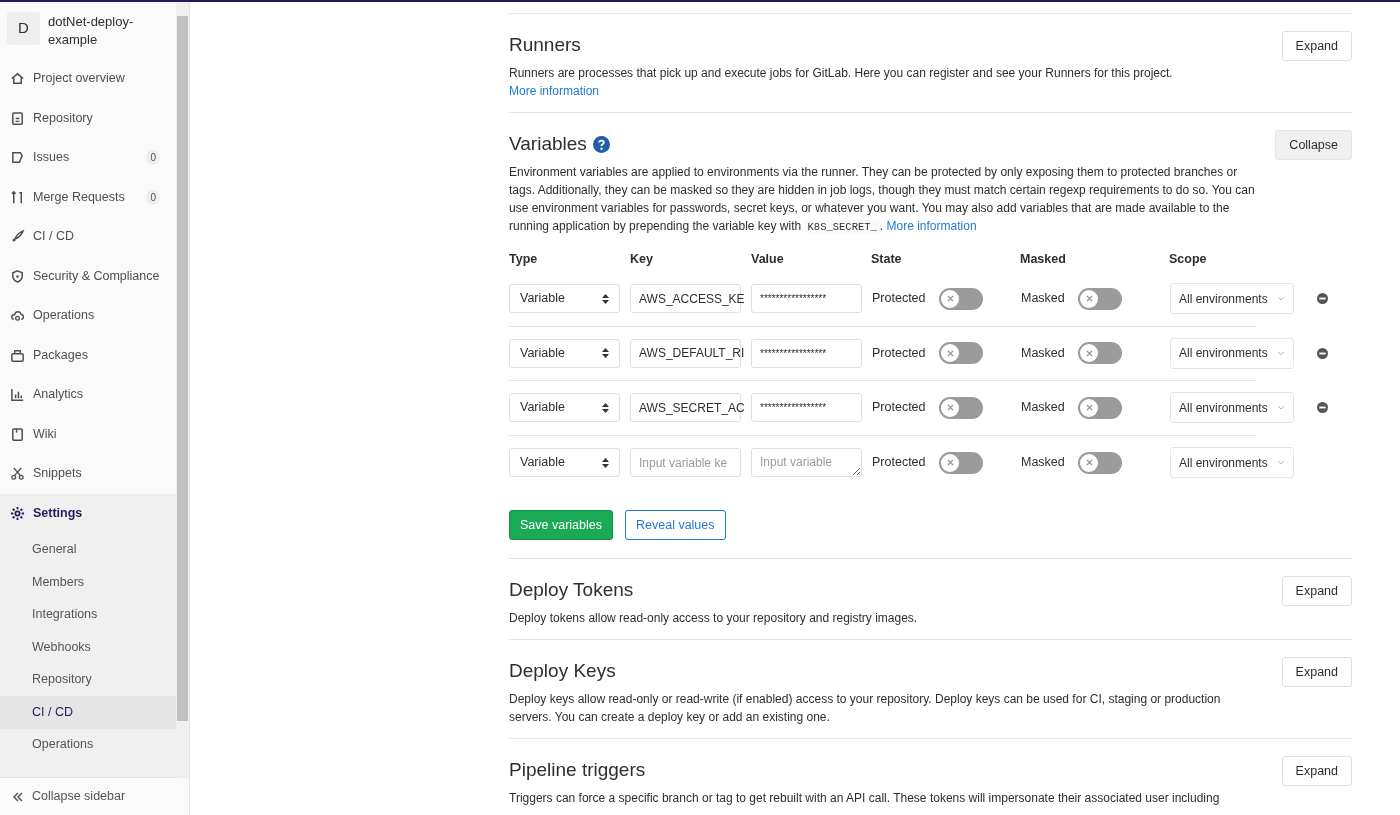 The width and height of the screenshot is (1400, 815). Describe the element at coordinates (562, 671) in the screenshot. I see `section-title: Deploy Keys` at that location.